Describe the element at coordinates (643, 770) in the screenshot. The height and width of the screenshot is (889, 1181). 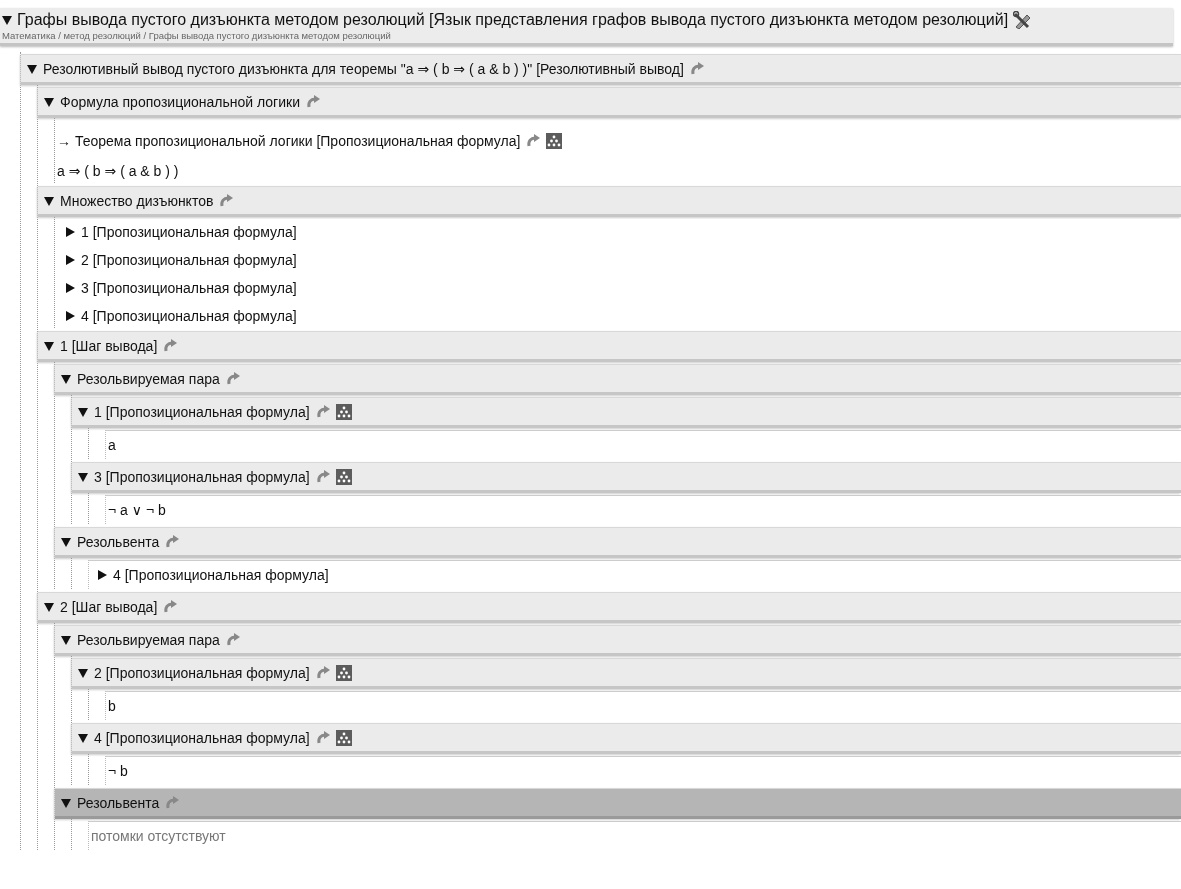
I see `formula-value: ¬ b` at that location.